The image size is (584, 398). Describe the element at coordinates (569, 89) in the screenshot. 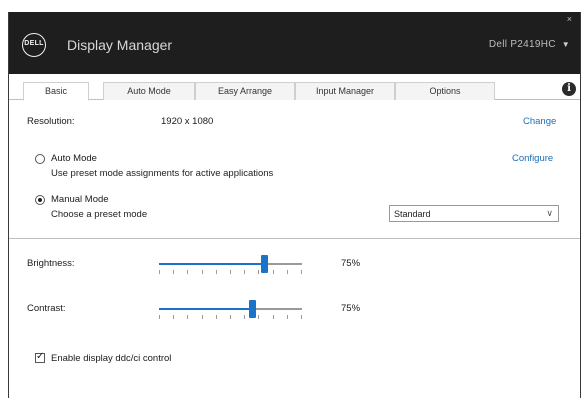

I see `info-icon: i` at that location.